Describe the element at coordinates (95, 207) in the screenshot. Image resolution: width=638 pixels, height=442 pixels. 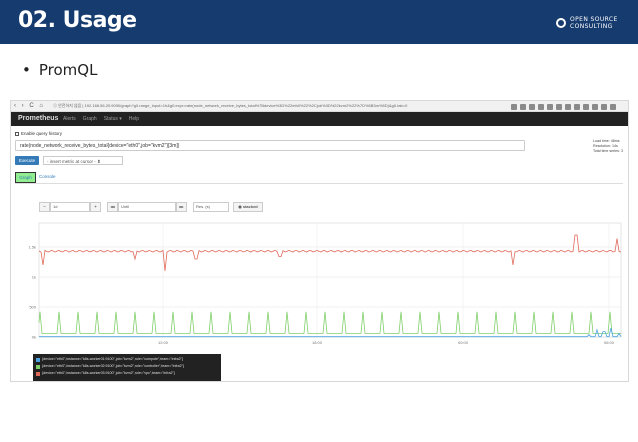
I see `range-increase-button: +` at that location.